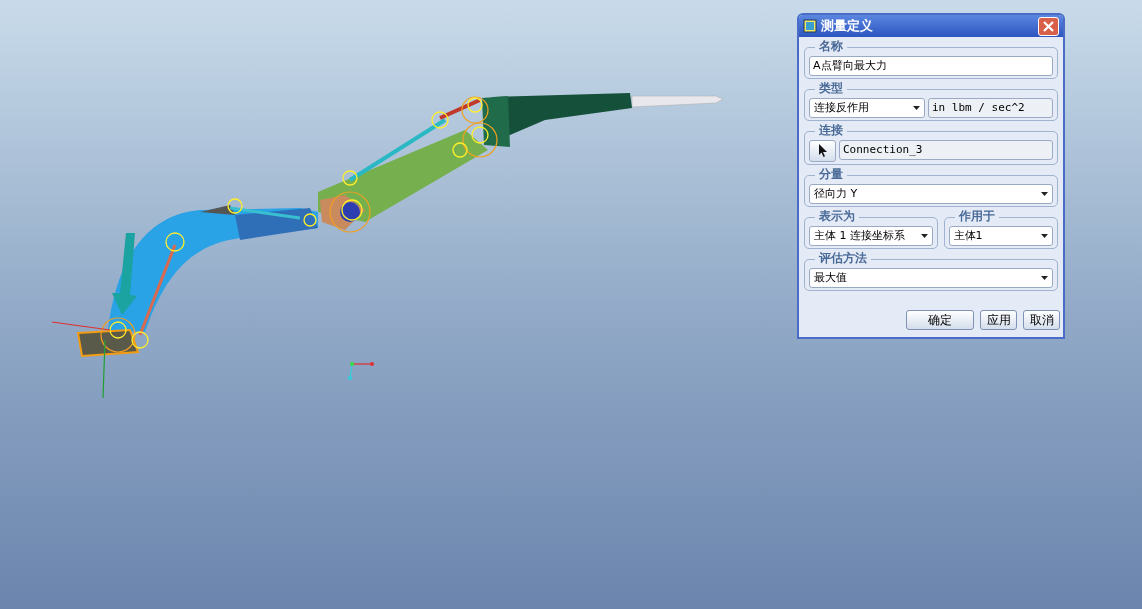 The image size is (1142, 609). I want to click on dialog-button: 取消, so click(1041, 320).